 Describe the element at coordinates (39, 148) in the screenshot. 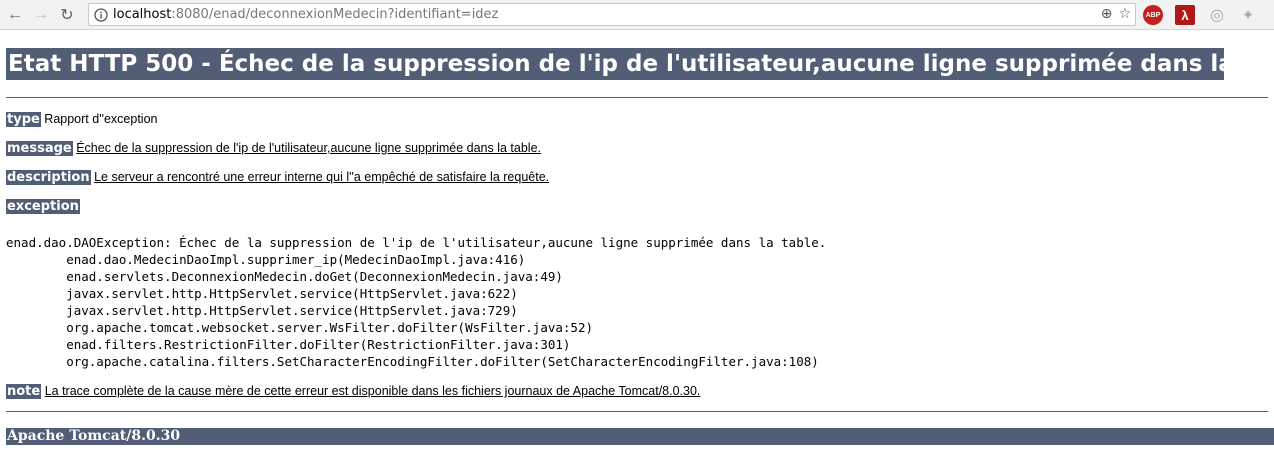

I see `message-label: message` at that location.